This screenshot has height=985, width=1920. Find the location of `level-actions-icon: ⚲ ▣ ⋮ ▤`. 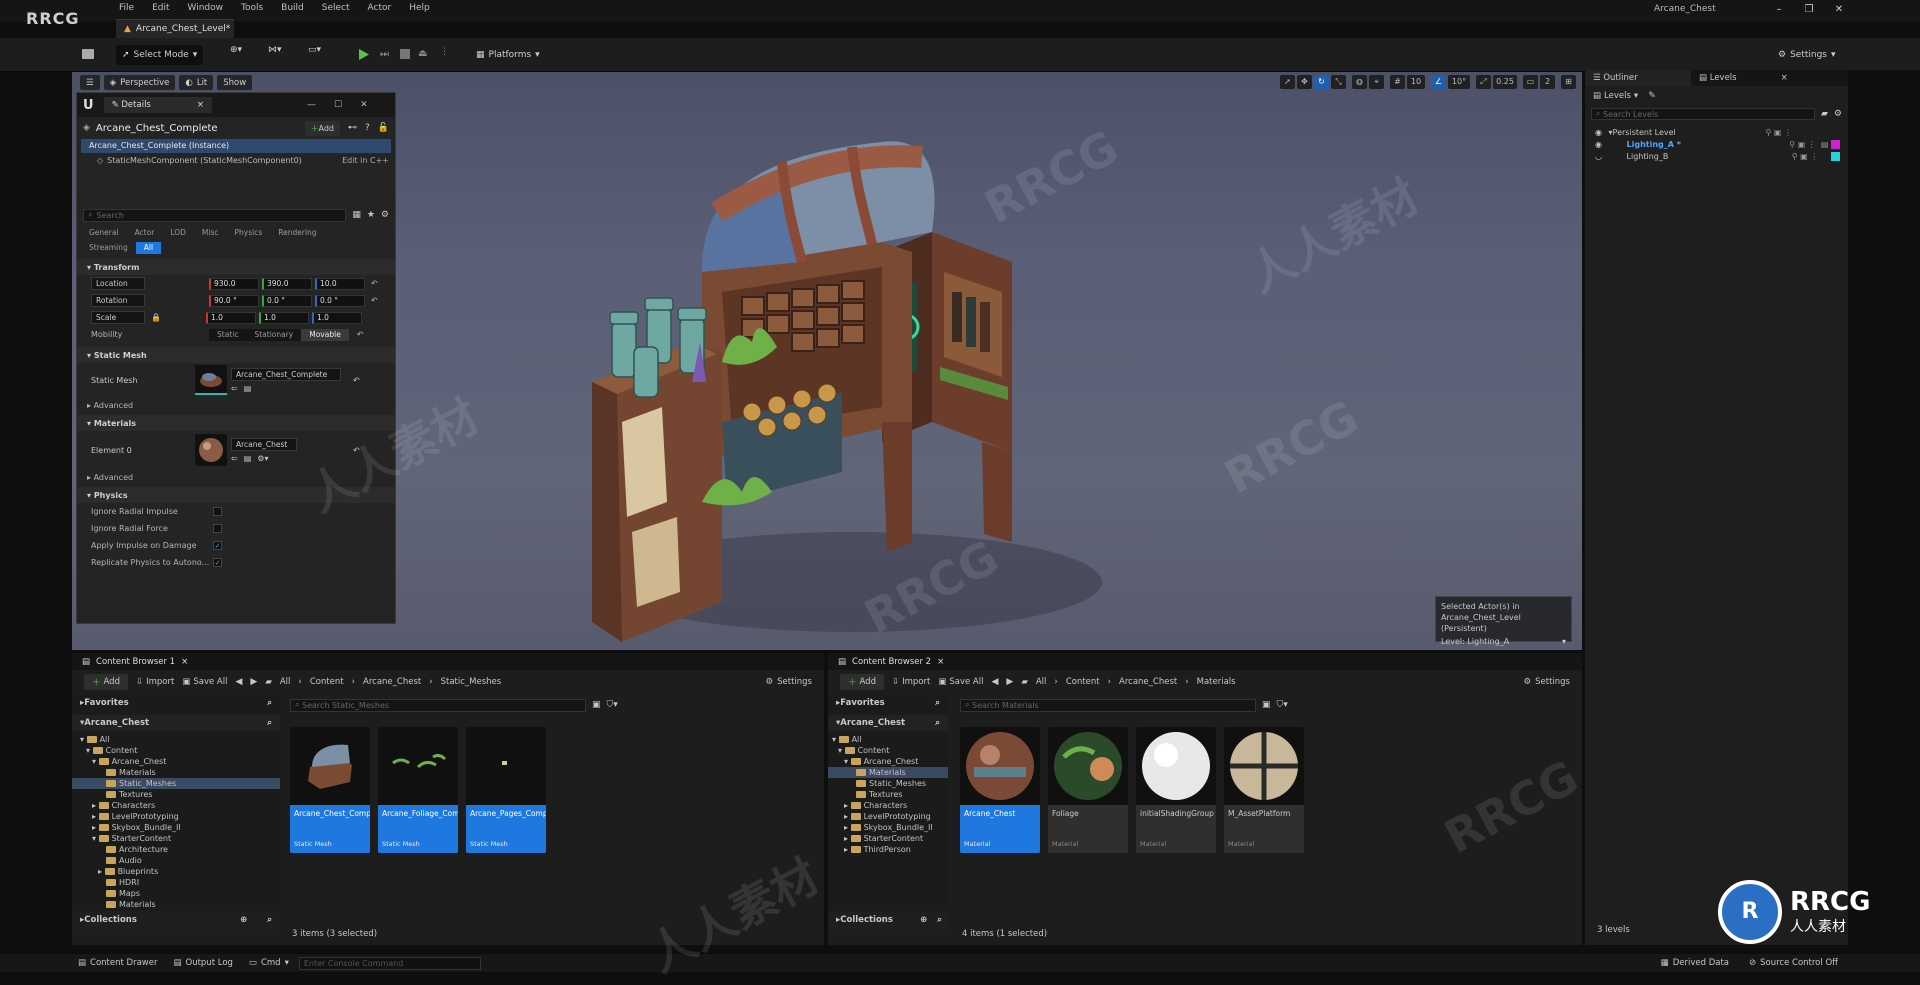

level-actions-icon: ⚲ ▣ ⋮ ▤ is located at coordinates (1814, 144).